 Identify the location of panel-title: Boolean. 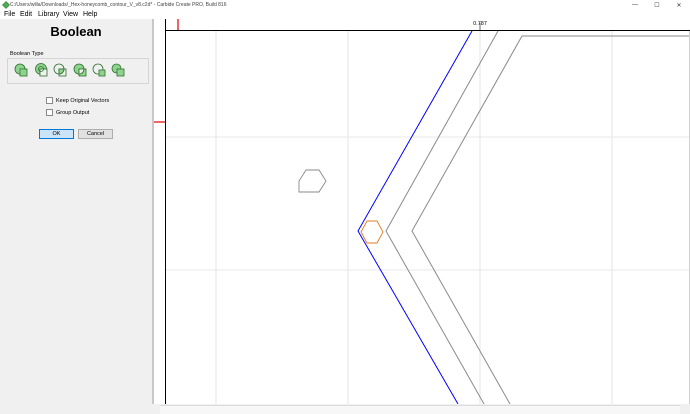
(76, 31).